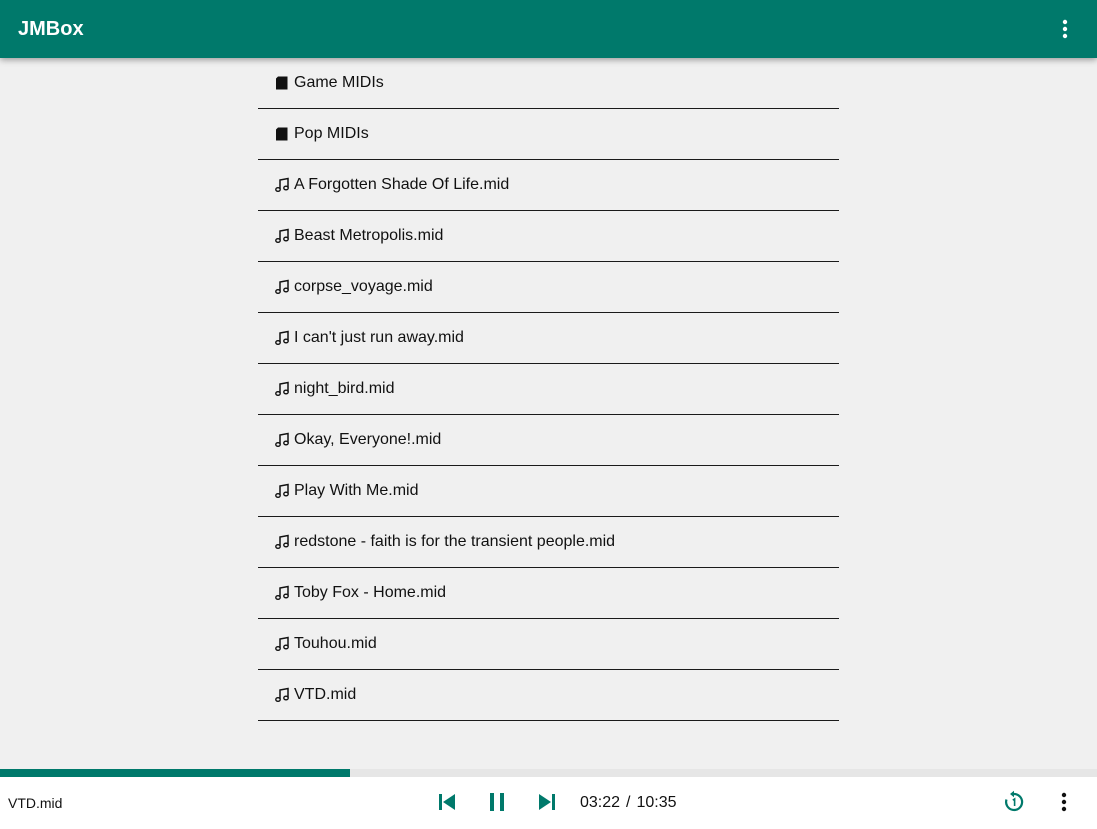  I want to click on file-item: night_bird.mid, so click(548, 389).